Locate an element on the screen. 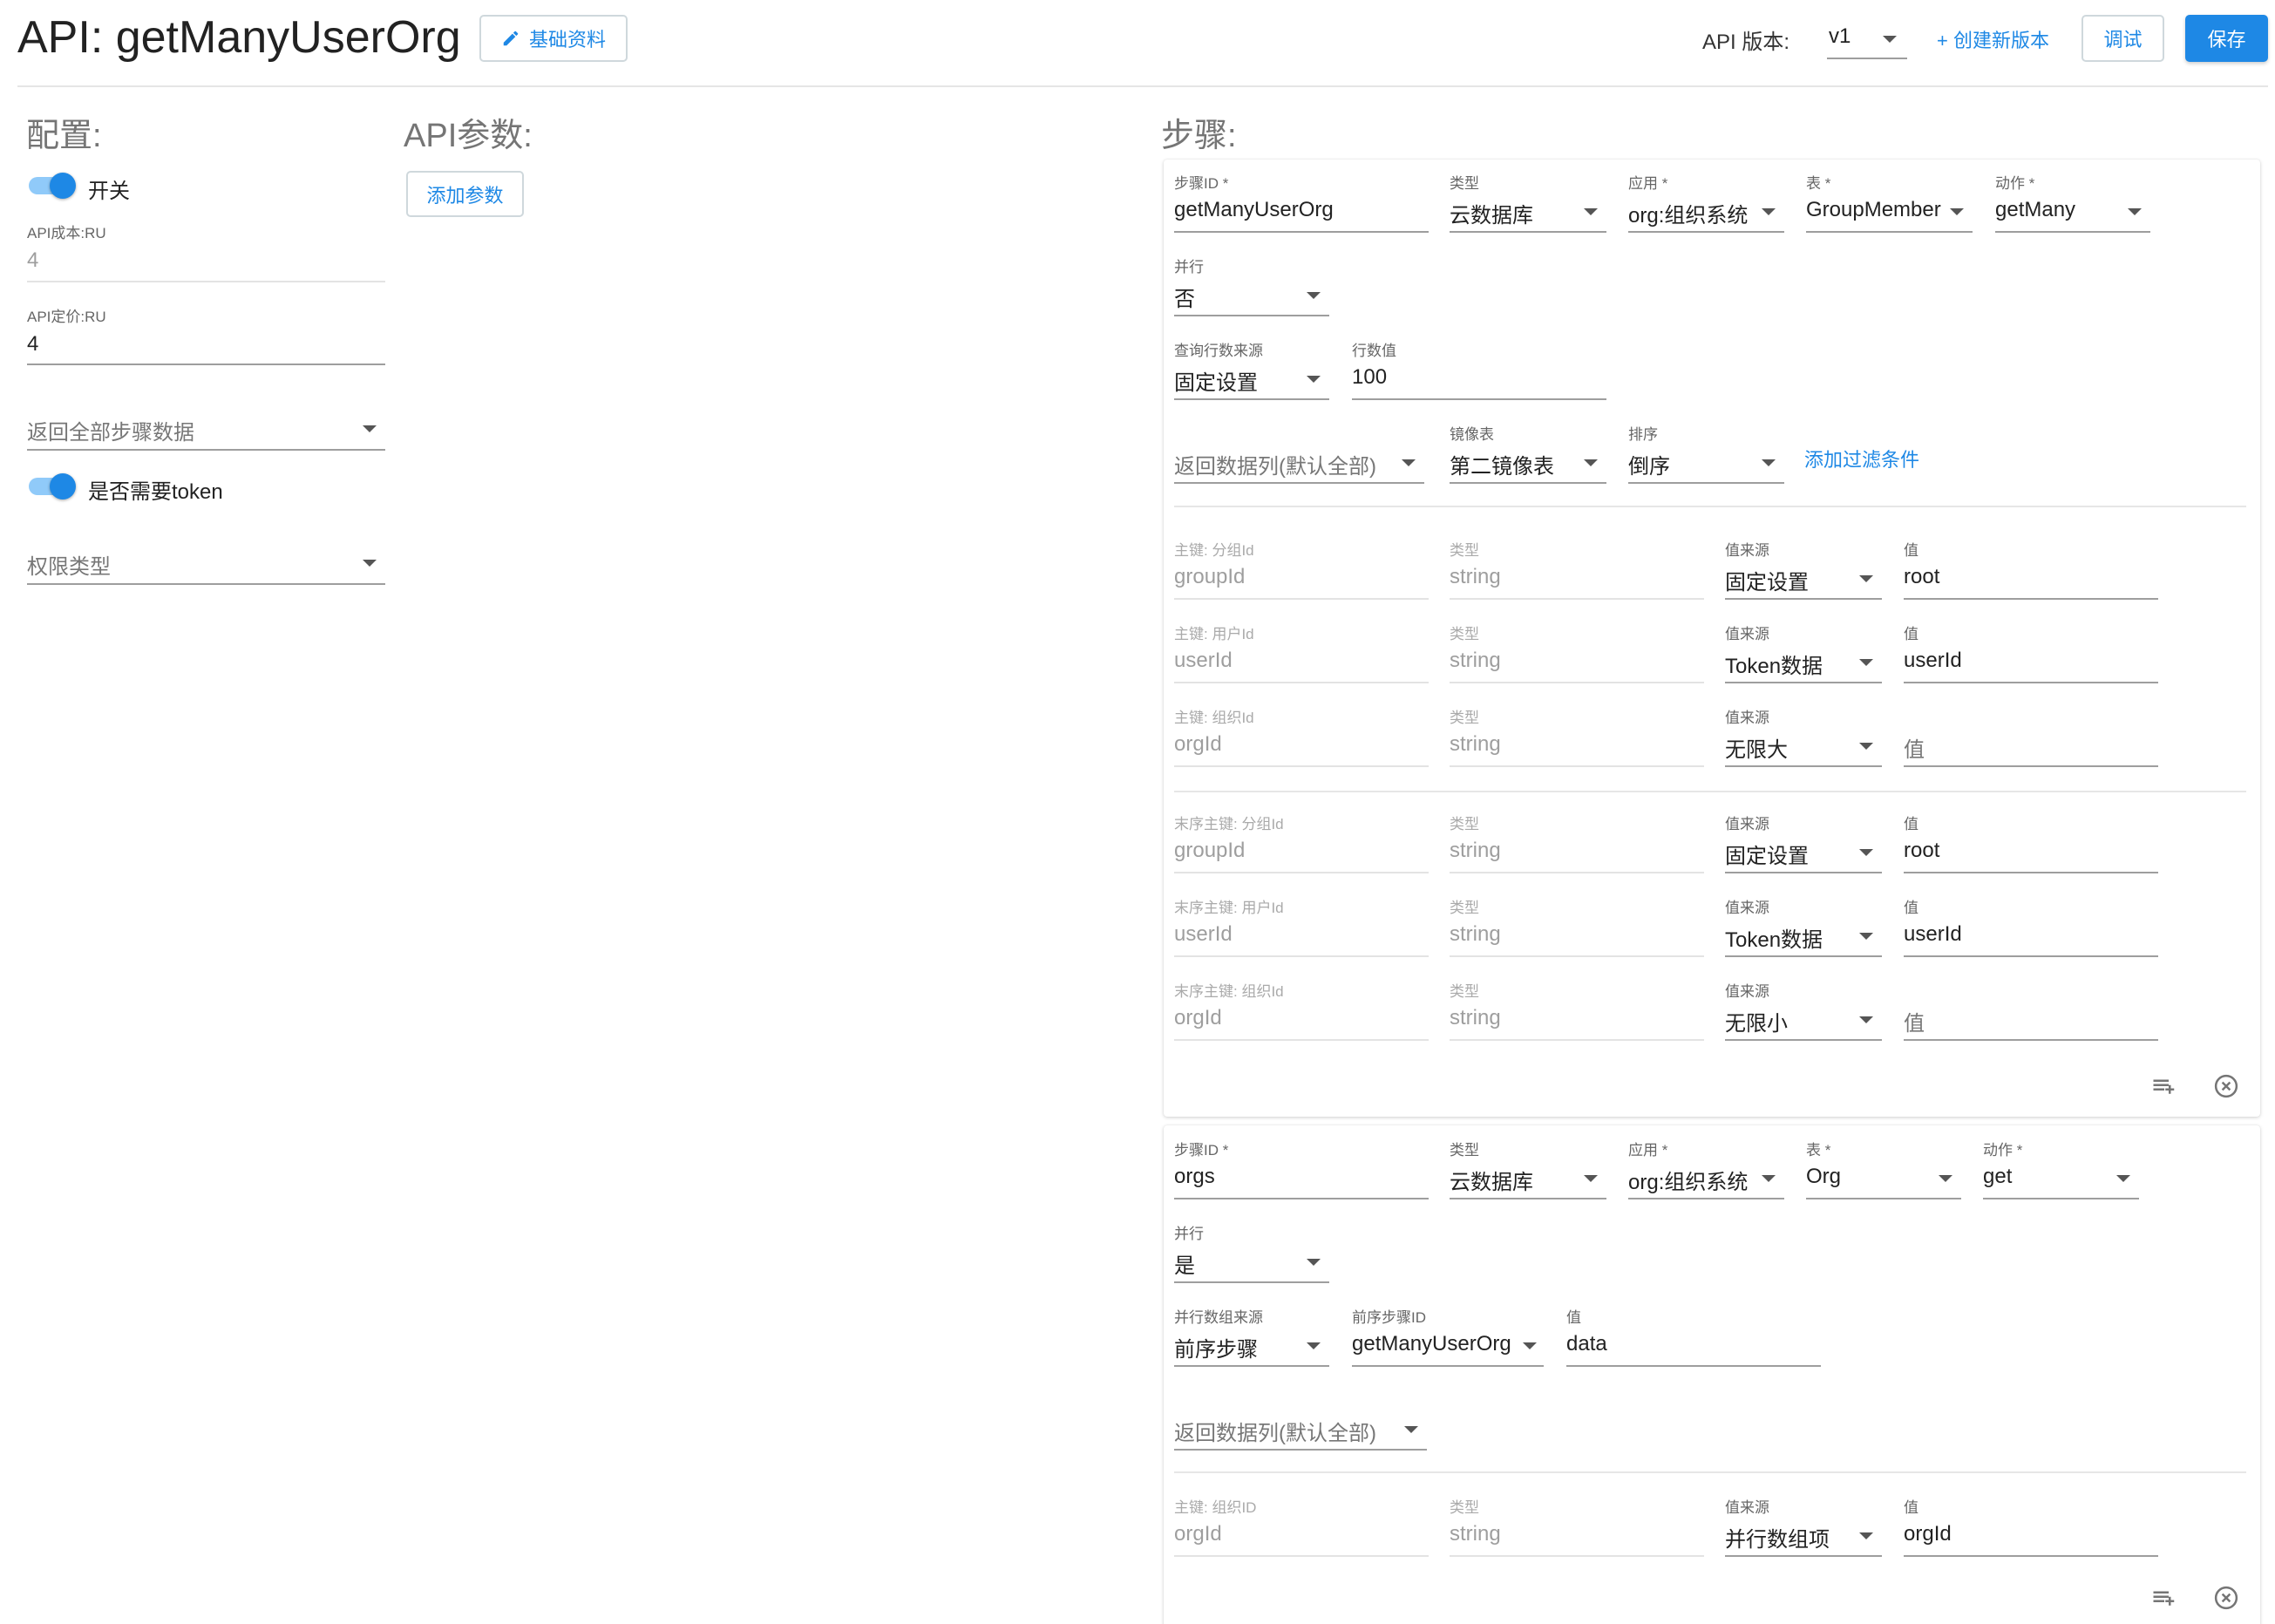 The width and height of the screenshot is (2275, 1624). debug-button: 调试 is located at coordinates (2122, 38).